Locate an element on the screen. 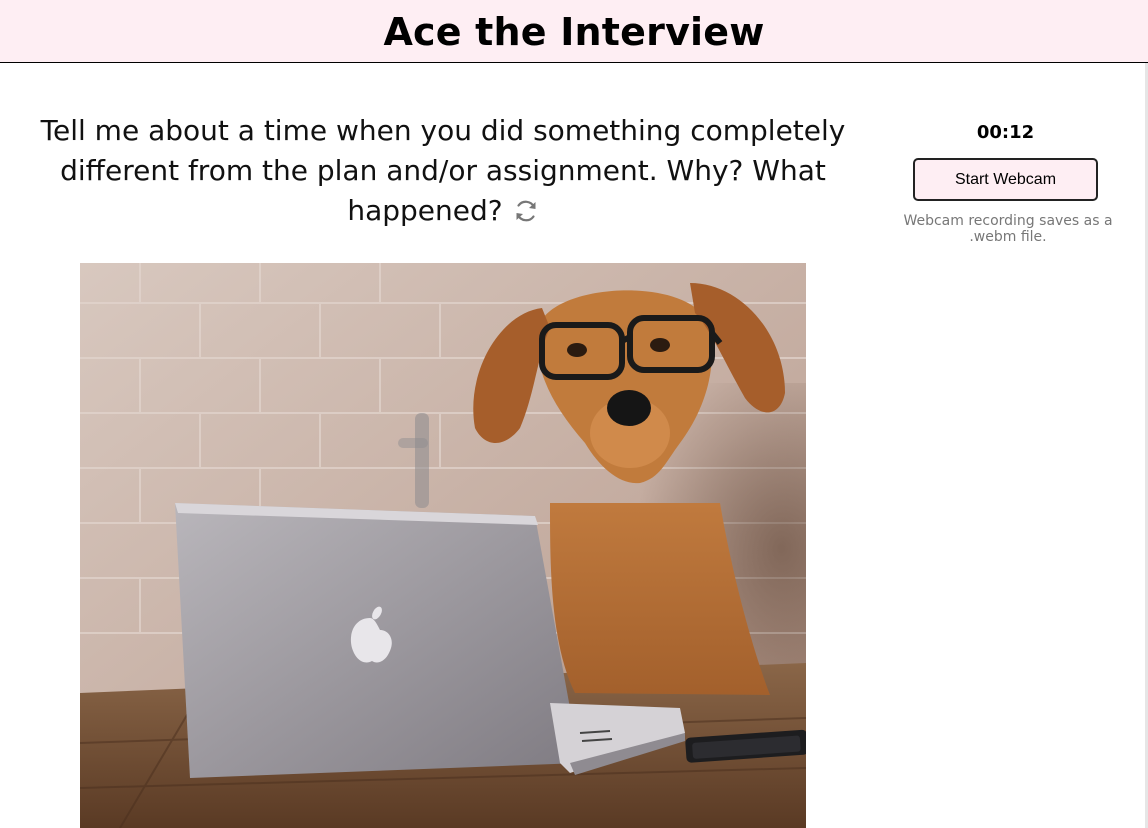 This screenshot has height=828, width=1148. start-webcam-button: Start Webcam is located at coordinates (1005, 179).